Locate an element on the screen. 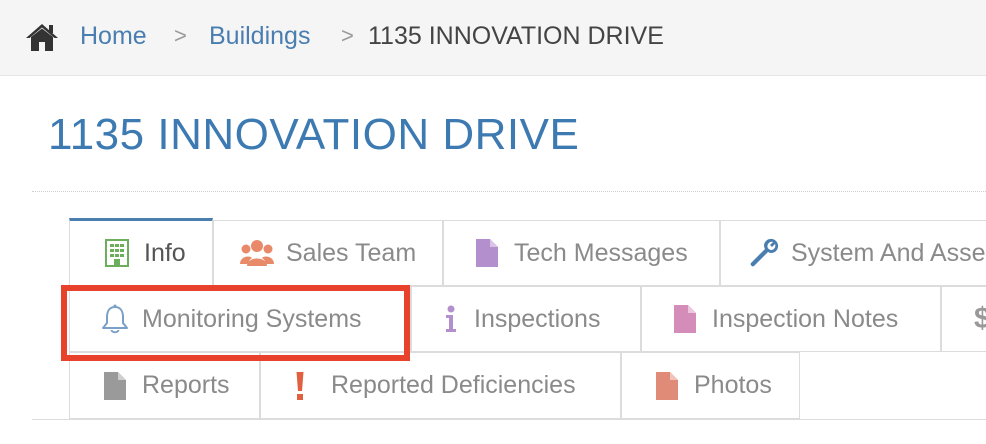  tab-photos: Photos is located at coordinates (710, 385).